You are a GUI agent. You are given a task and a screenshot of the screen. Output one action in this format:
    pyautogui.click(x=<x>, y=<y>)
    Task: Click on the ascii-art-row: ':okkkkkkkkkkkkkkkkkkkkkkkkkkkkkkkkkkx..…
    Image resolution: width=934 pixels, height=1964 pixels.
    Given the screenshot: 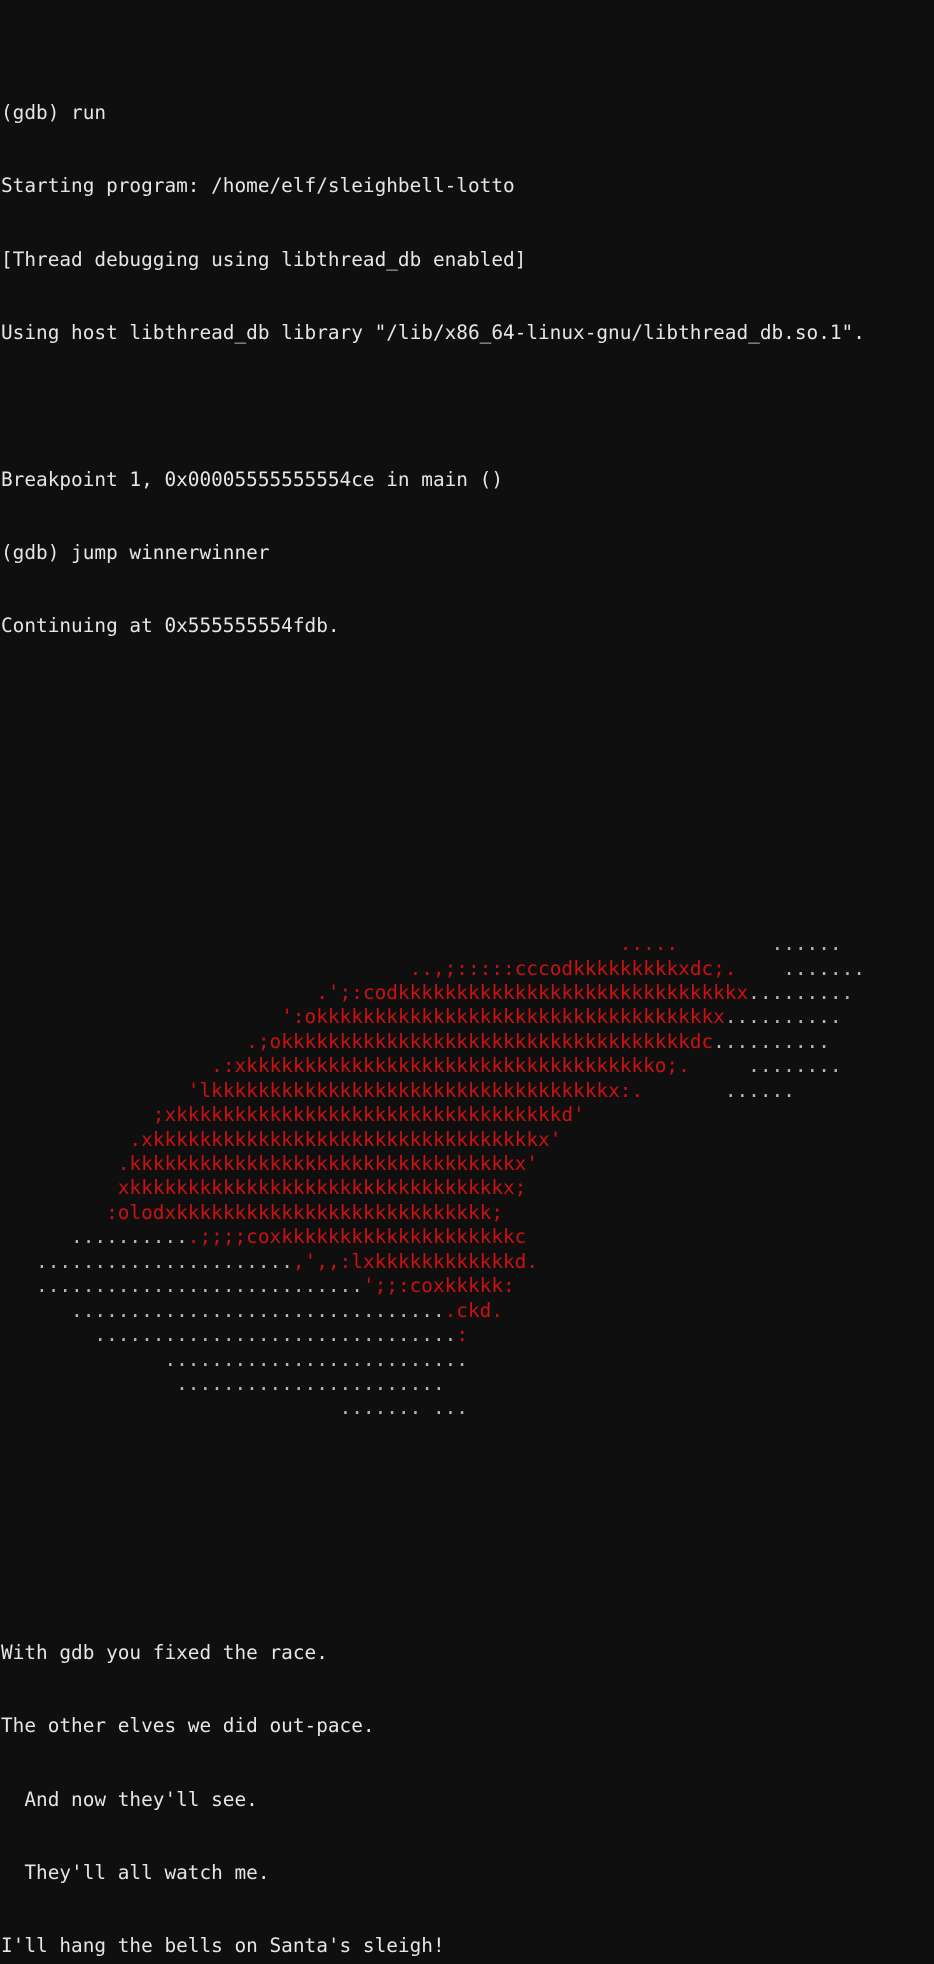 What is the action you would take?
    pyautogui.click(x=467, y=1017)
    